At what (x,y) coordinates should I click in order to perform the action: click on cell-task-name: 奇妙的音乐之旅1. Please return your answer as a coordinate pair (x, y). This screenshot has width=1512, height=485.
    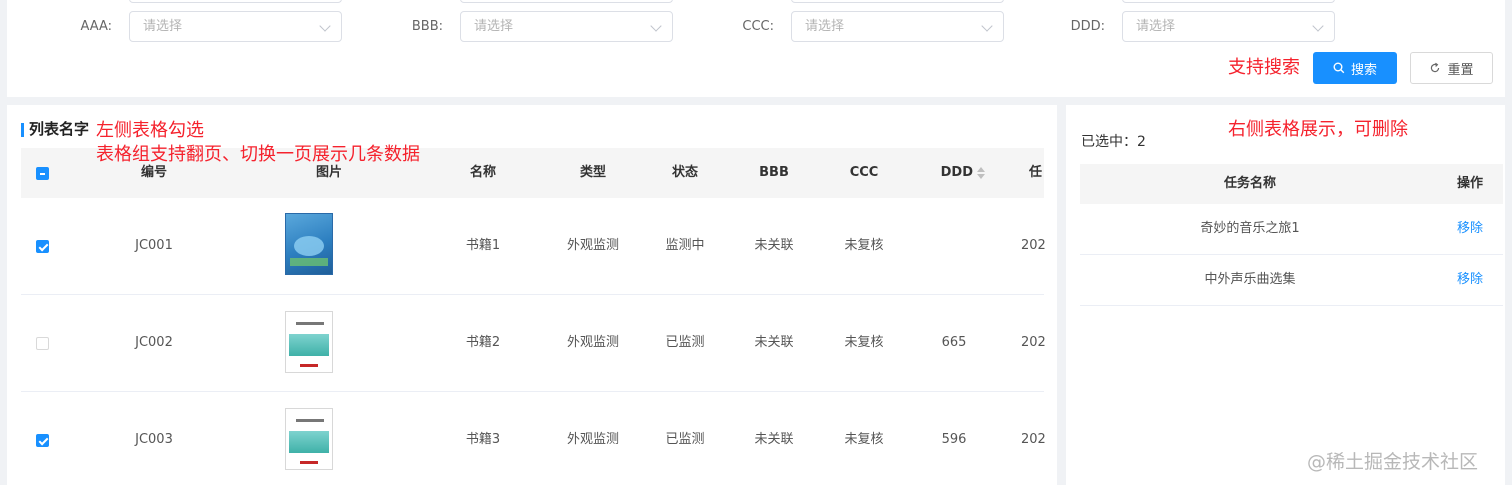
    Looking at the image, I should click on (1250, 228).